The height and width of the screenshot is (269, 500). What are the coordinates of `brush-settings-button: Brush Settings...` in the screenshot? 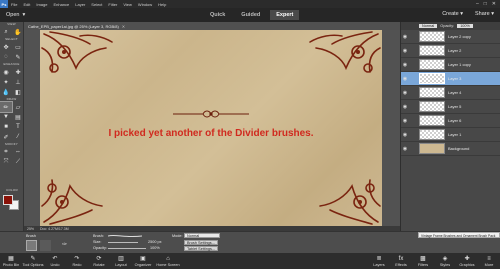 It's located at (201, 242).